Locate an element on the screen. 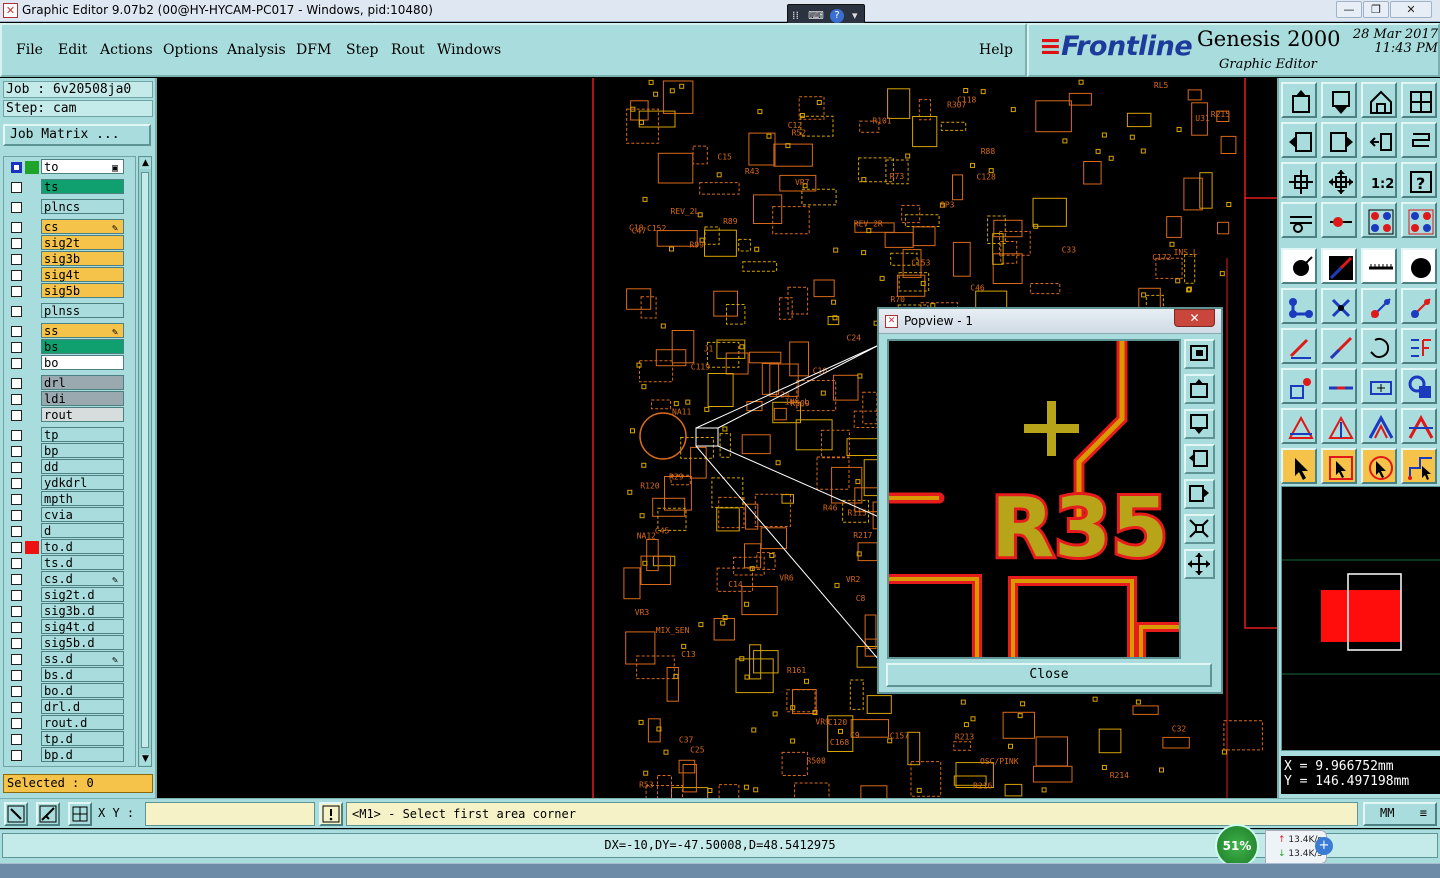 The width and height of the screenshot is (1440, 878). menu-help: Help is located at coordinates (996, 50).